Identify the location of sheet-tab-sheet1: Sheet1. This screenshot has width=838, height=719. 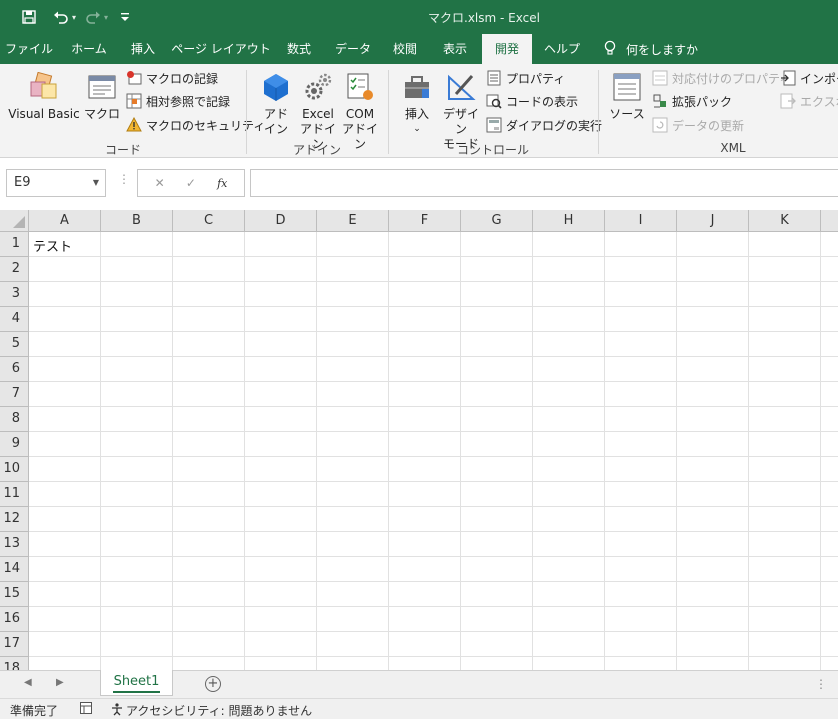
(136, 683).